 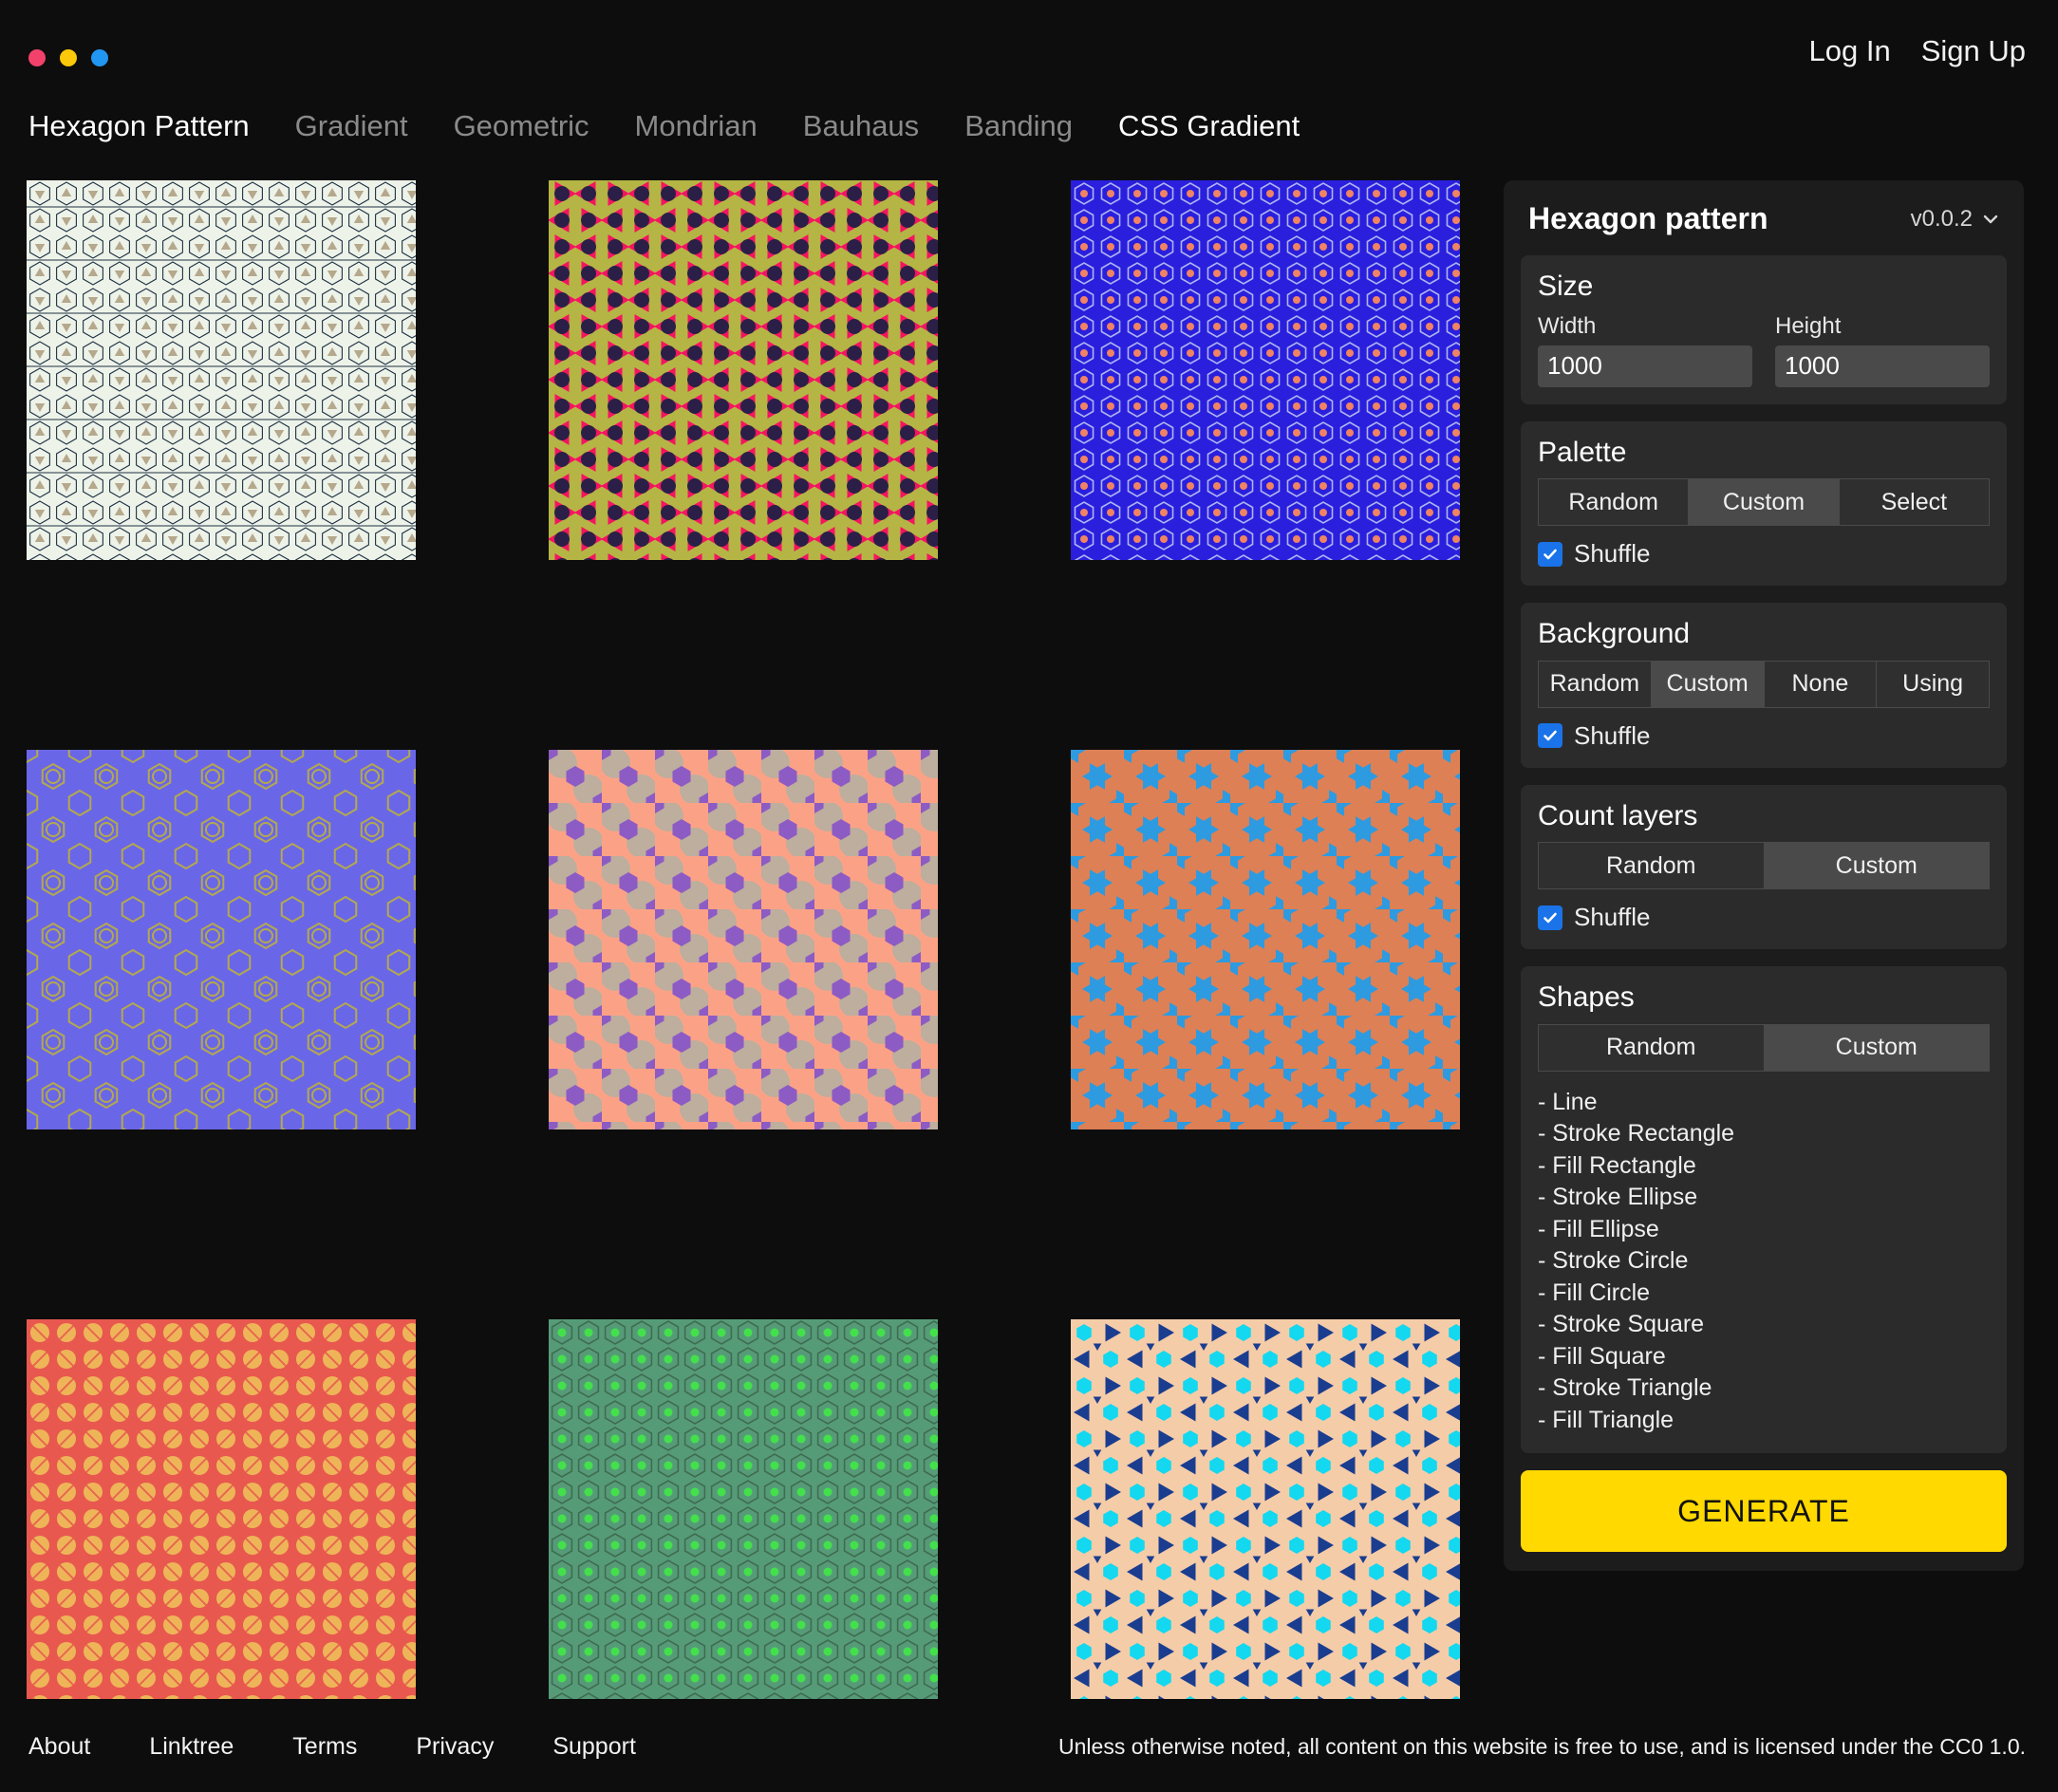 What do you see at coordinates (1612, 917) in the screenshot?
I see `count-layers-shuffle-label: Shuffle` at bounding box center [1612, 917].